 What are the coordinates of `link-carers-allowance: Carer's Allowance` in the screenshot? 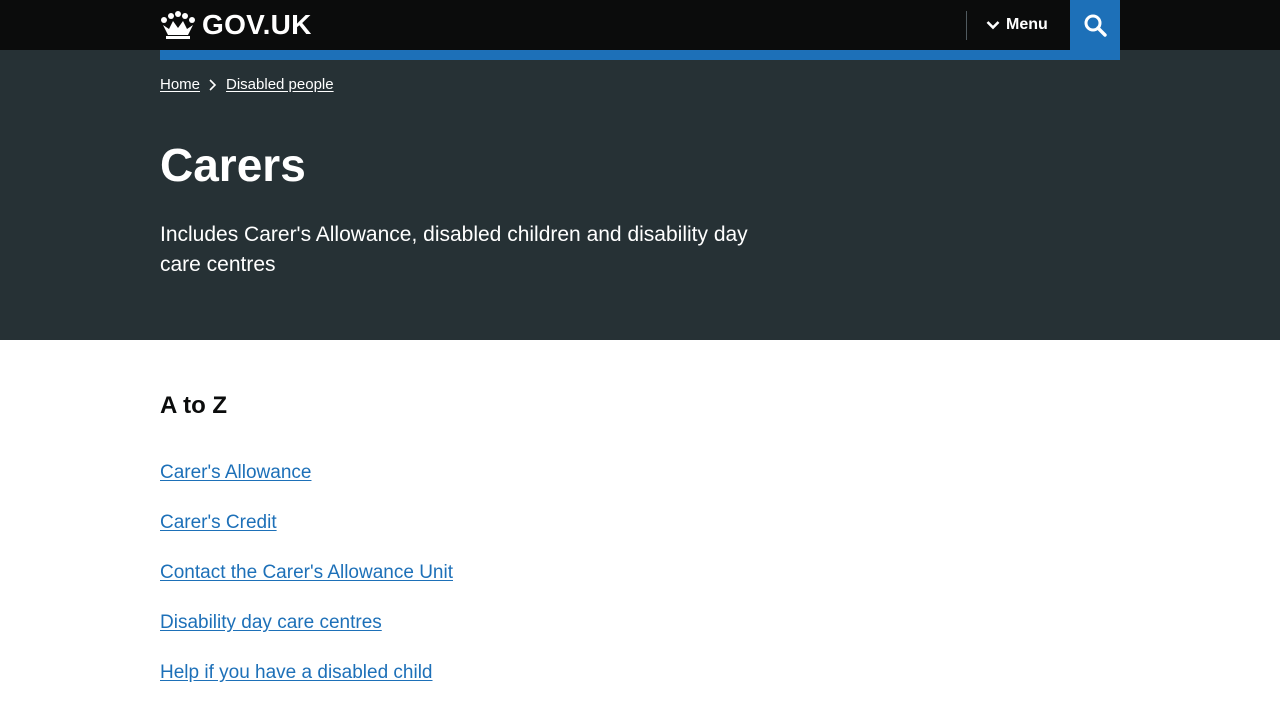 It's located at (235, 472).